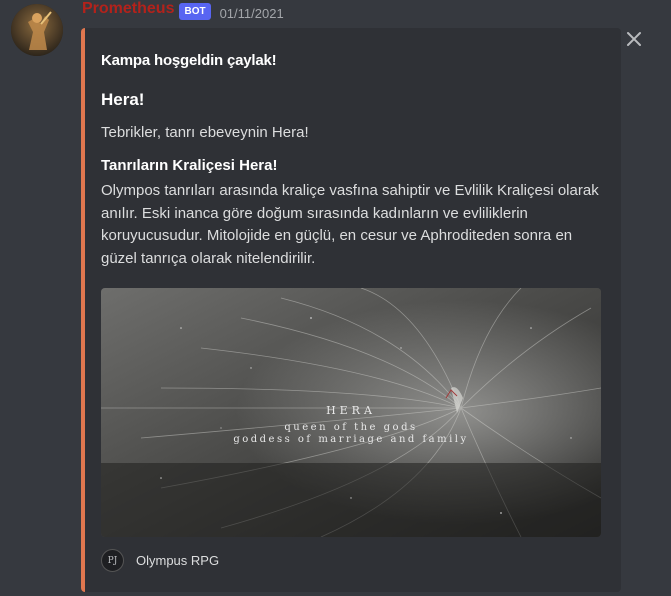  What do you see at coordinates (189, 165) in the screenshot?
I see `embed-field-name: Tanrıların Kraliçesi Hera!` at bounding box center [189, 165].